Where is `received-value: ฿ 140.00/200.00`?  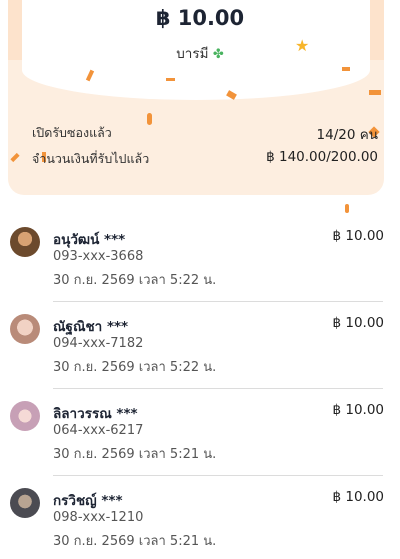 received-value: ฿ 140.00/200.00 is located at coordinates (322, 157).